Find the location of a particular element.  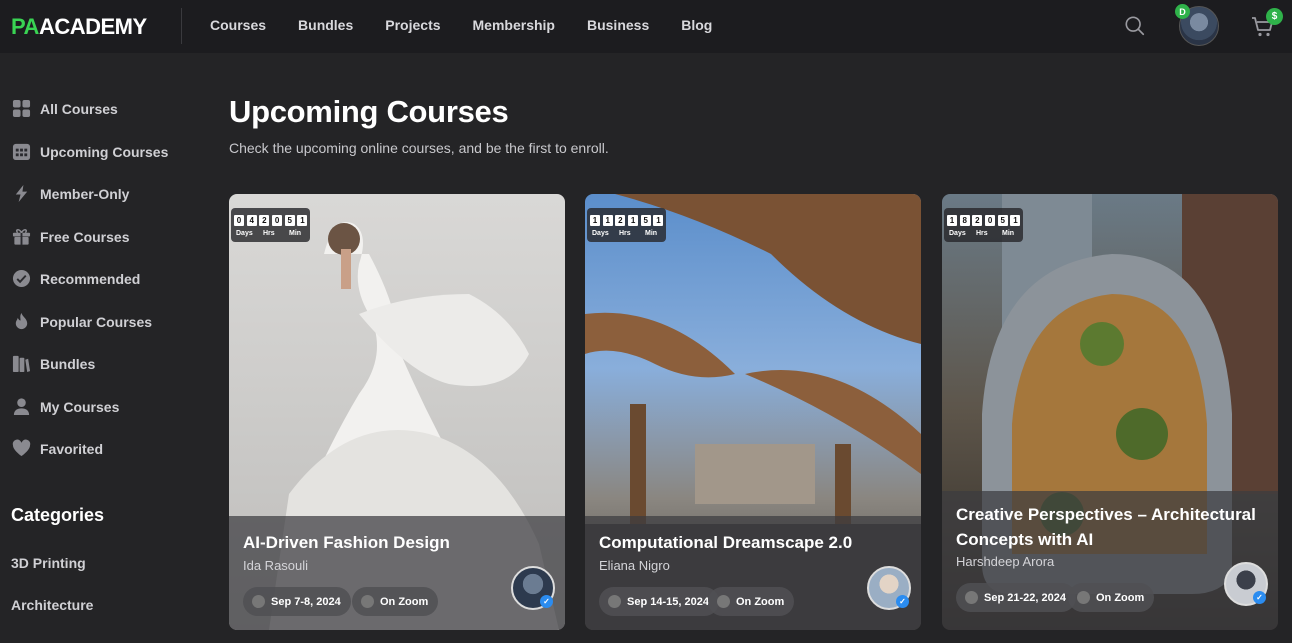

cart-badge: $ is located at coordinates (1274, 16).